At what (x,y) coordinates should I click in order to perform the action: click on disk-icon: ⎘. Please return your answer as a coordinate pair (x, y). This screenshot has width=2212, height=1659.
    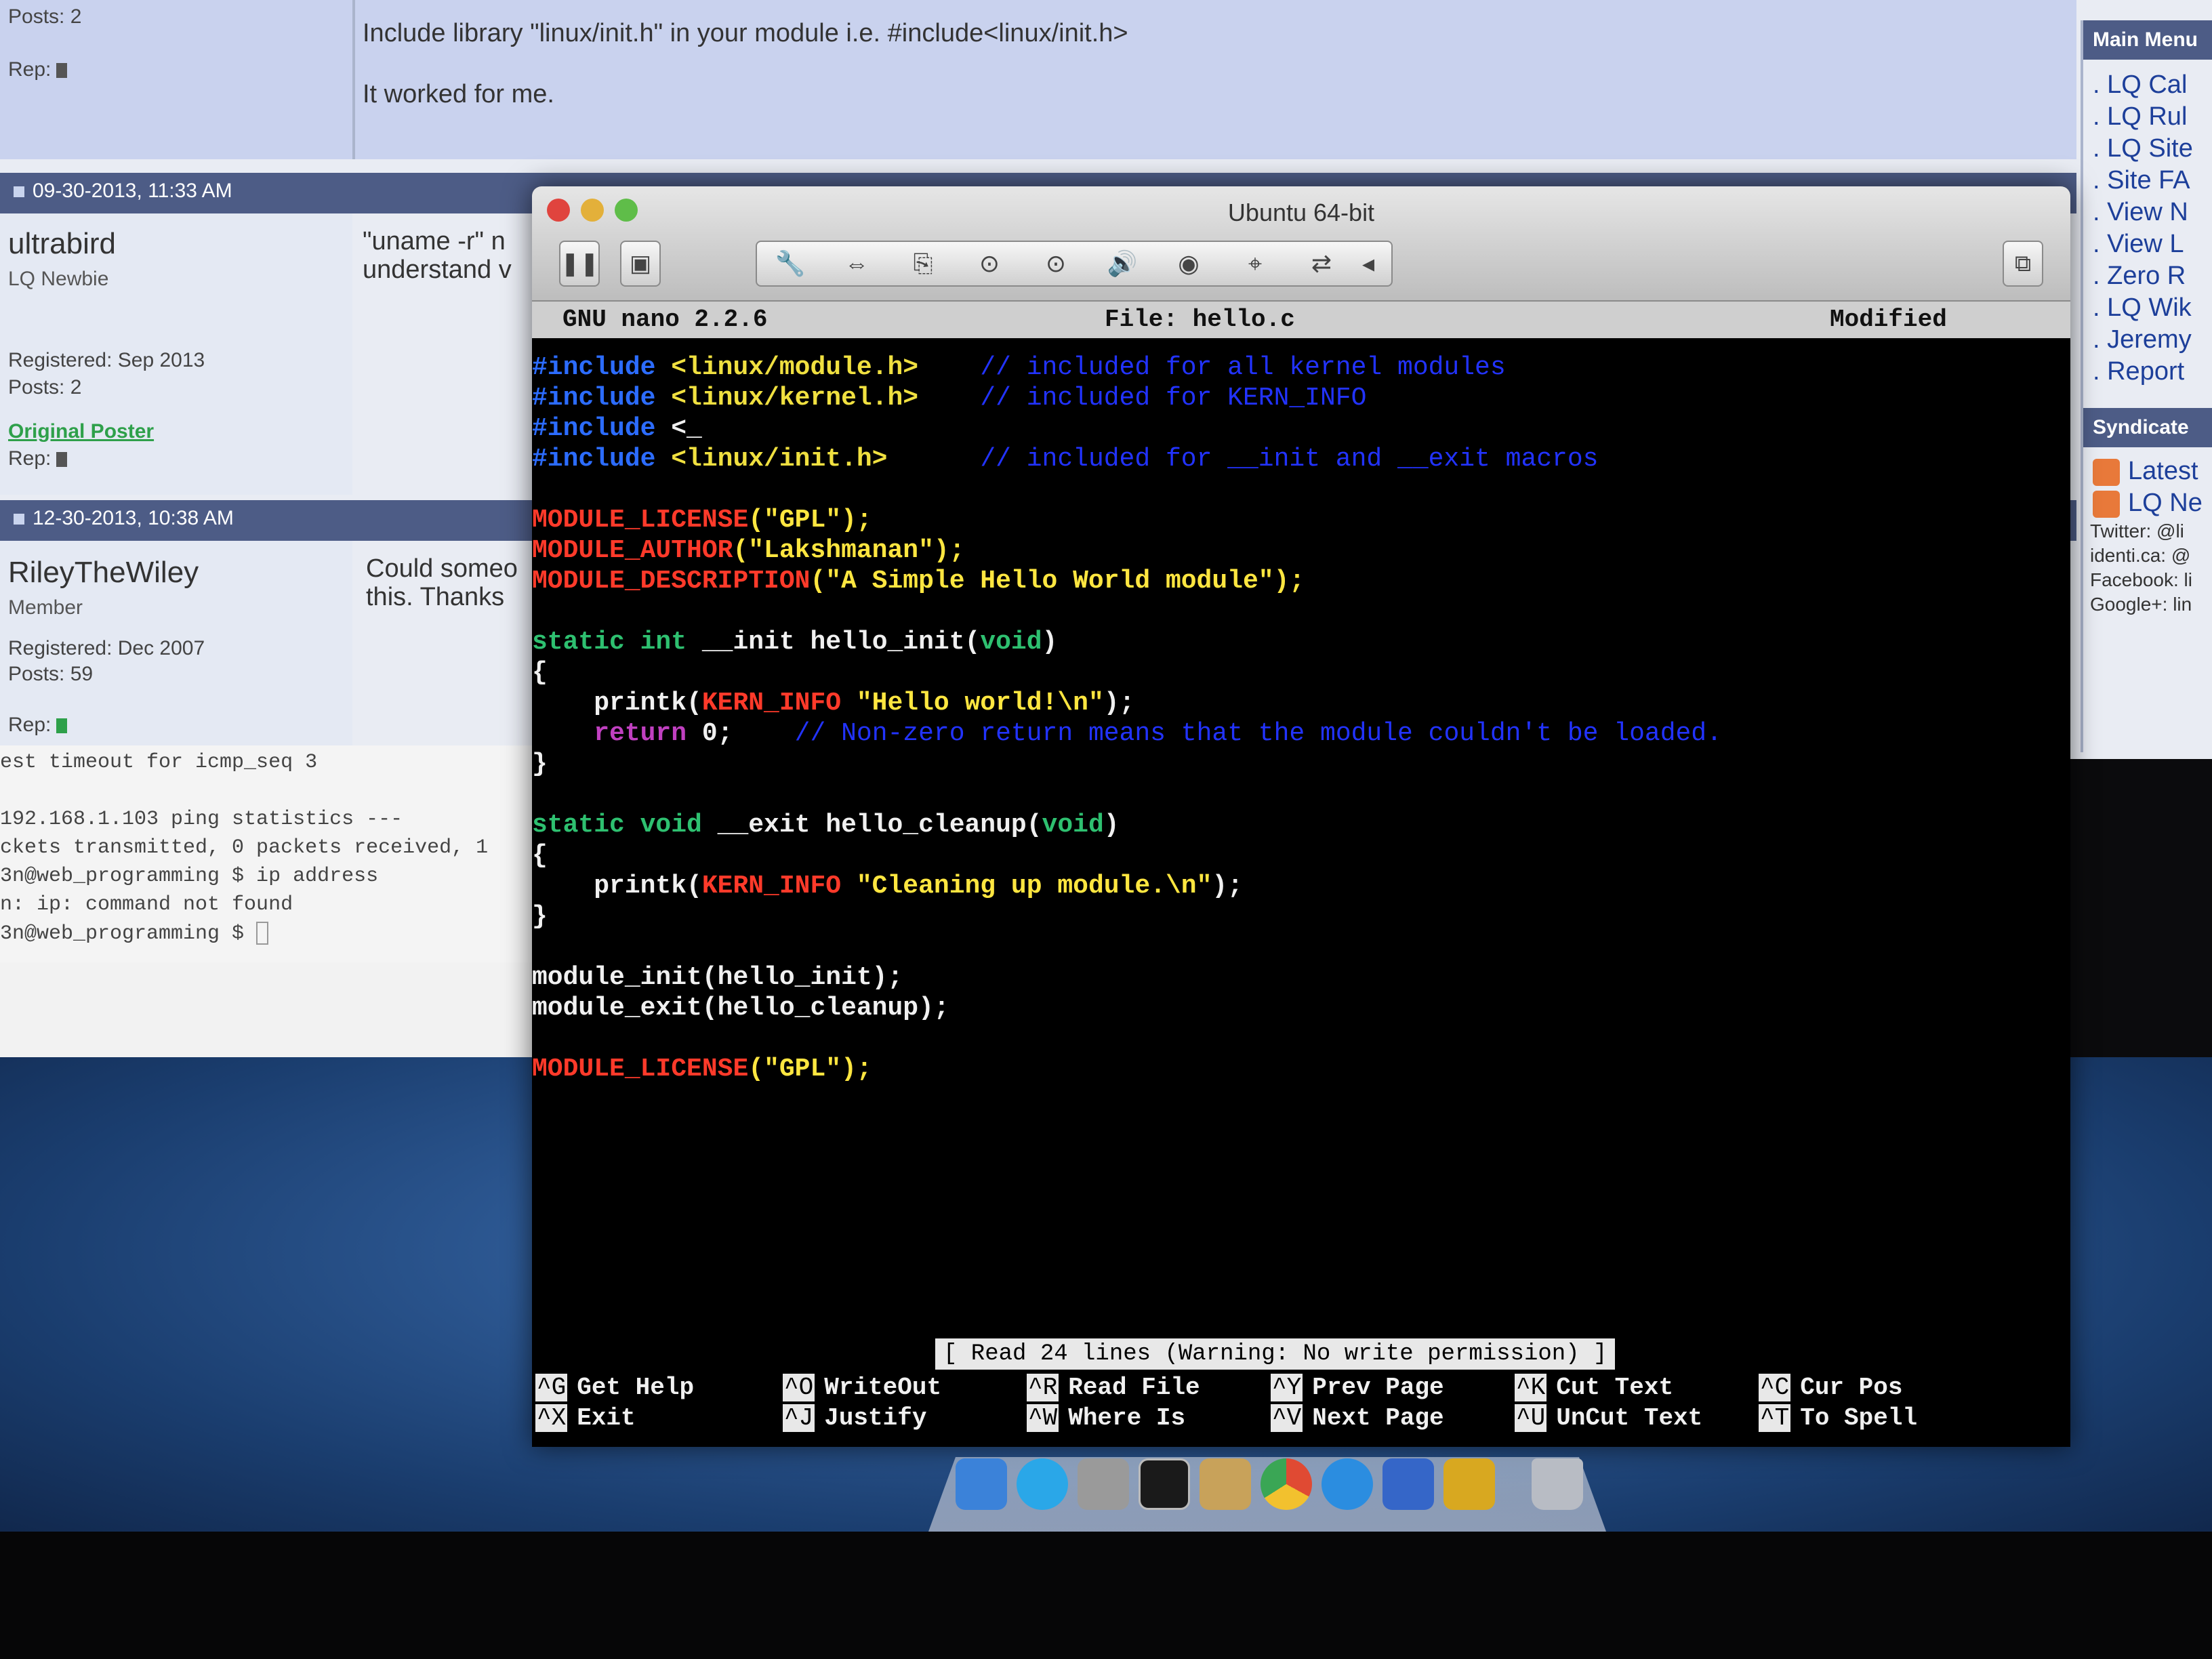
    Looking at the image, I should click on (923, 263).